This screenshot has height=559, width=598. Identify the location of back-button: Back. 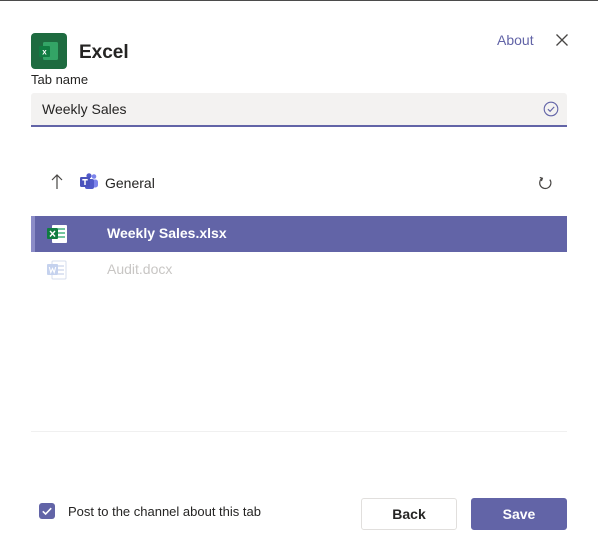
(409, 514).